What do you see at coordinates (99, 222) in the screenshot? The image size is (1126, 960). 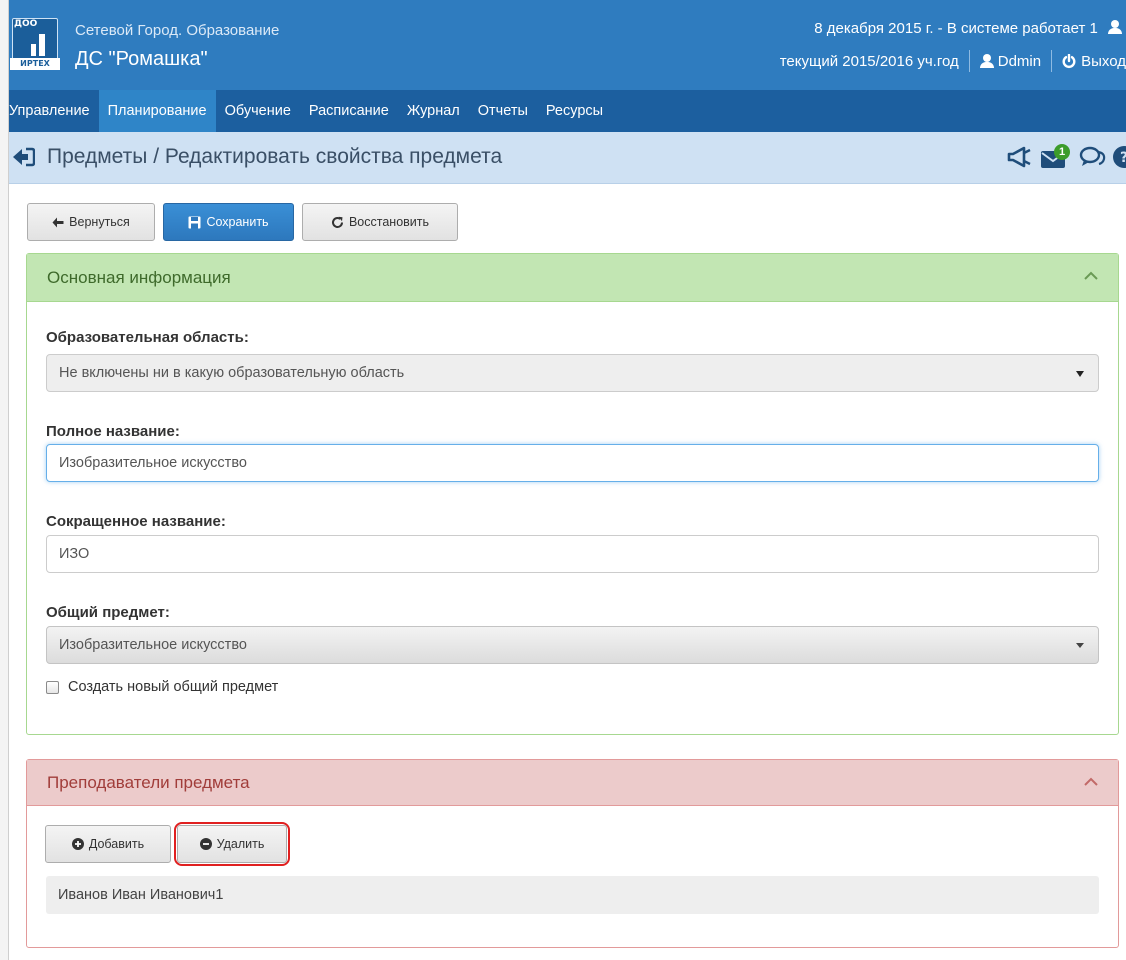 I see `back-button-label: Вернуться` at bounding box center [99, 222].